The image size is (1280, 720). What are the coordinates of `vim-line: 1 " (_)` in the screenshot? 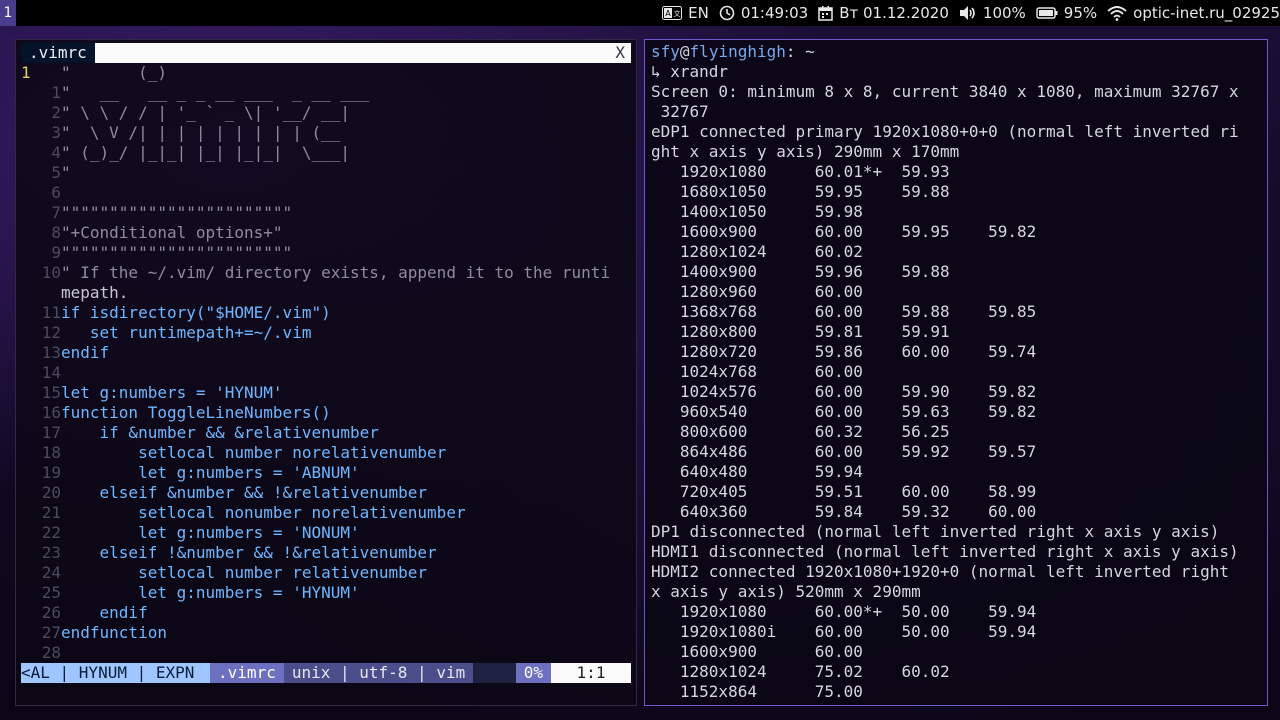 It's located at (326, 73).